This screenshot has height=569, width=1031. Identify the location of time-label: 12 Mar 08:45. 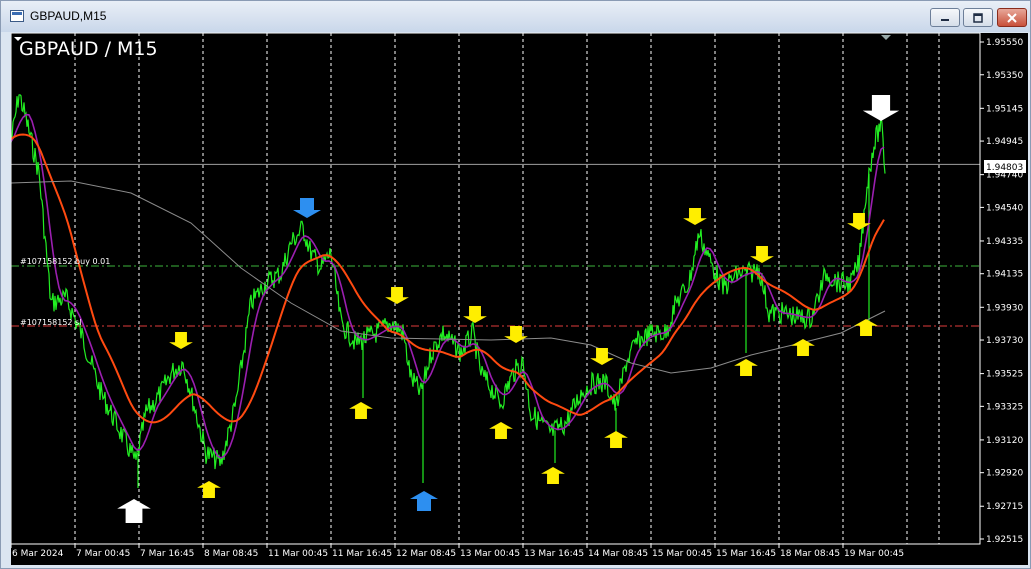
(426, 554).